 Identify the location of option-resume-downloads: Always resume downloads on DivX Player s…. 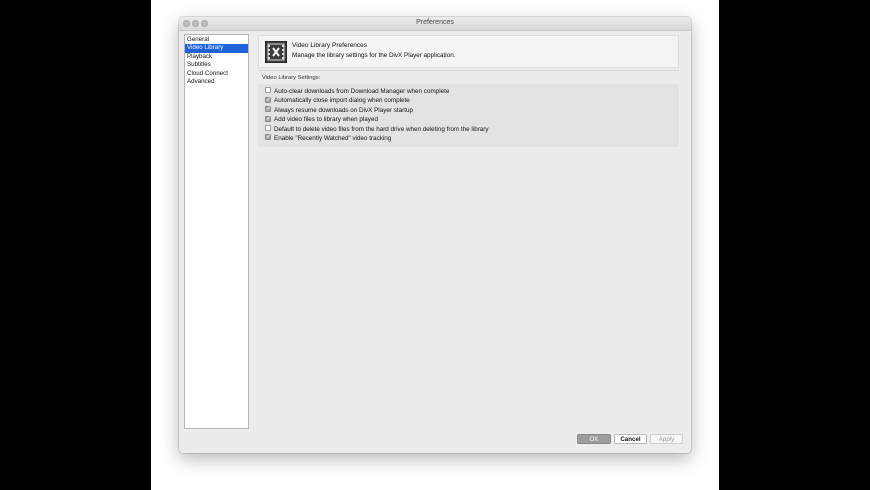
(339, 109).